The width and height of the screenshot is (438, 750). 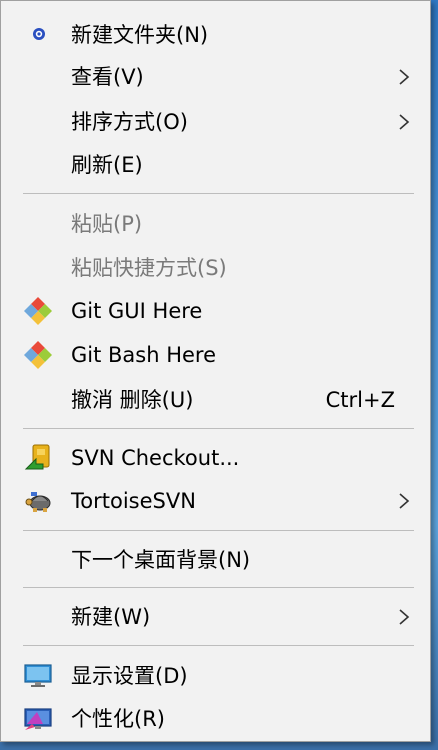 What do you see at coordinates (118, 719) in the screenshot?
I see `menu-label-personalize: 个性化(R)` at bounding box center [118, 719].